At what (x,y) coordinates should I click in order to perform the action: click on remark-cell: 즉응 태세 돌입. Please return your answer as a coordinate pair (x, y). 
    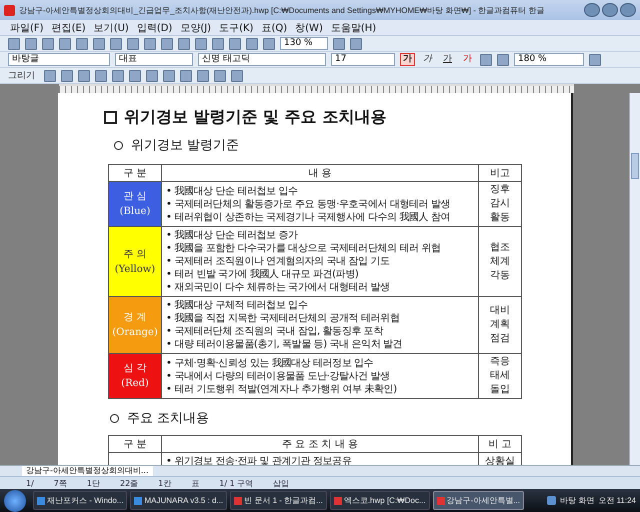
    Looking at the image, I should click on (500, 376).